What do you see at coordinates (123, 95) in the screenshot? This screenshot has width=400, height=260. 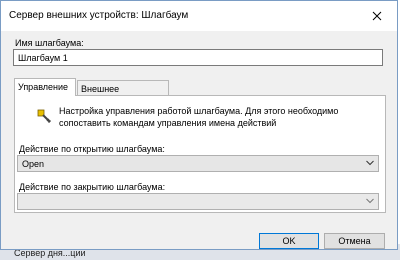 I see `tab-external-control: Внешнее управление` at bounding box center [123, 95].